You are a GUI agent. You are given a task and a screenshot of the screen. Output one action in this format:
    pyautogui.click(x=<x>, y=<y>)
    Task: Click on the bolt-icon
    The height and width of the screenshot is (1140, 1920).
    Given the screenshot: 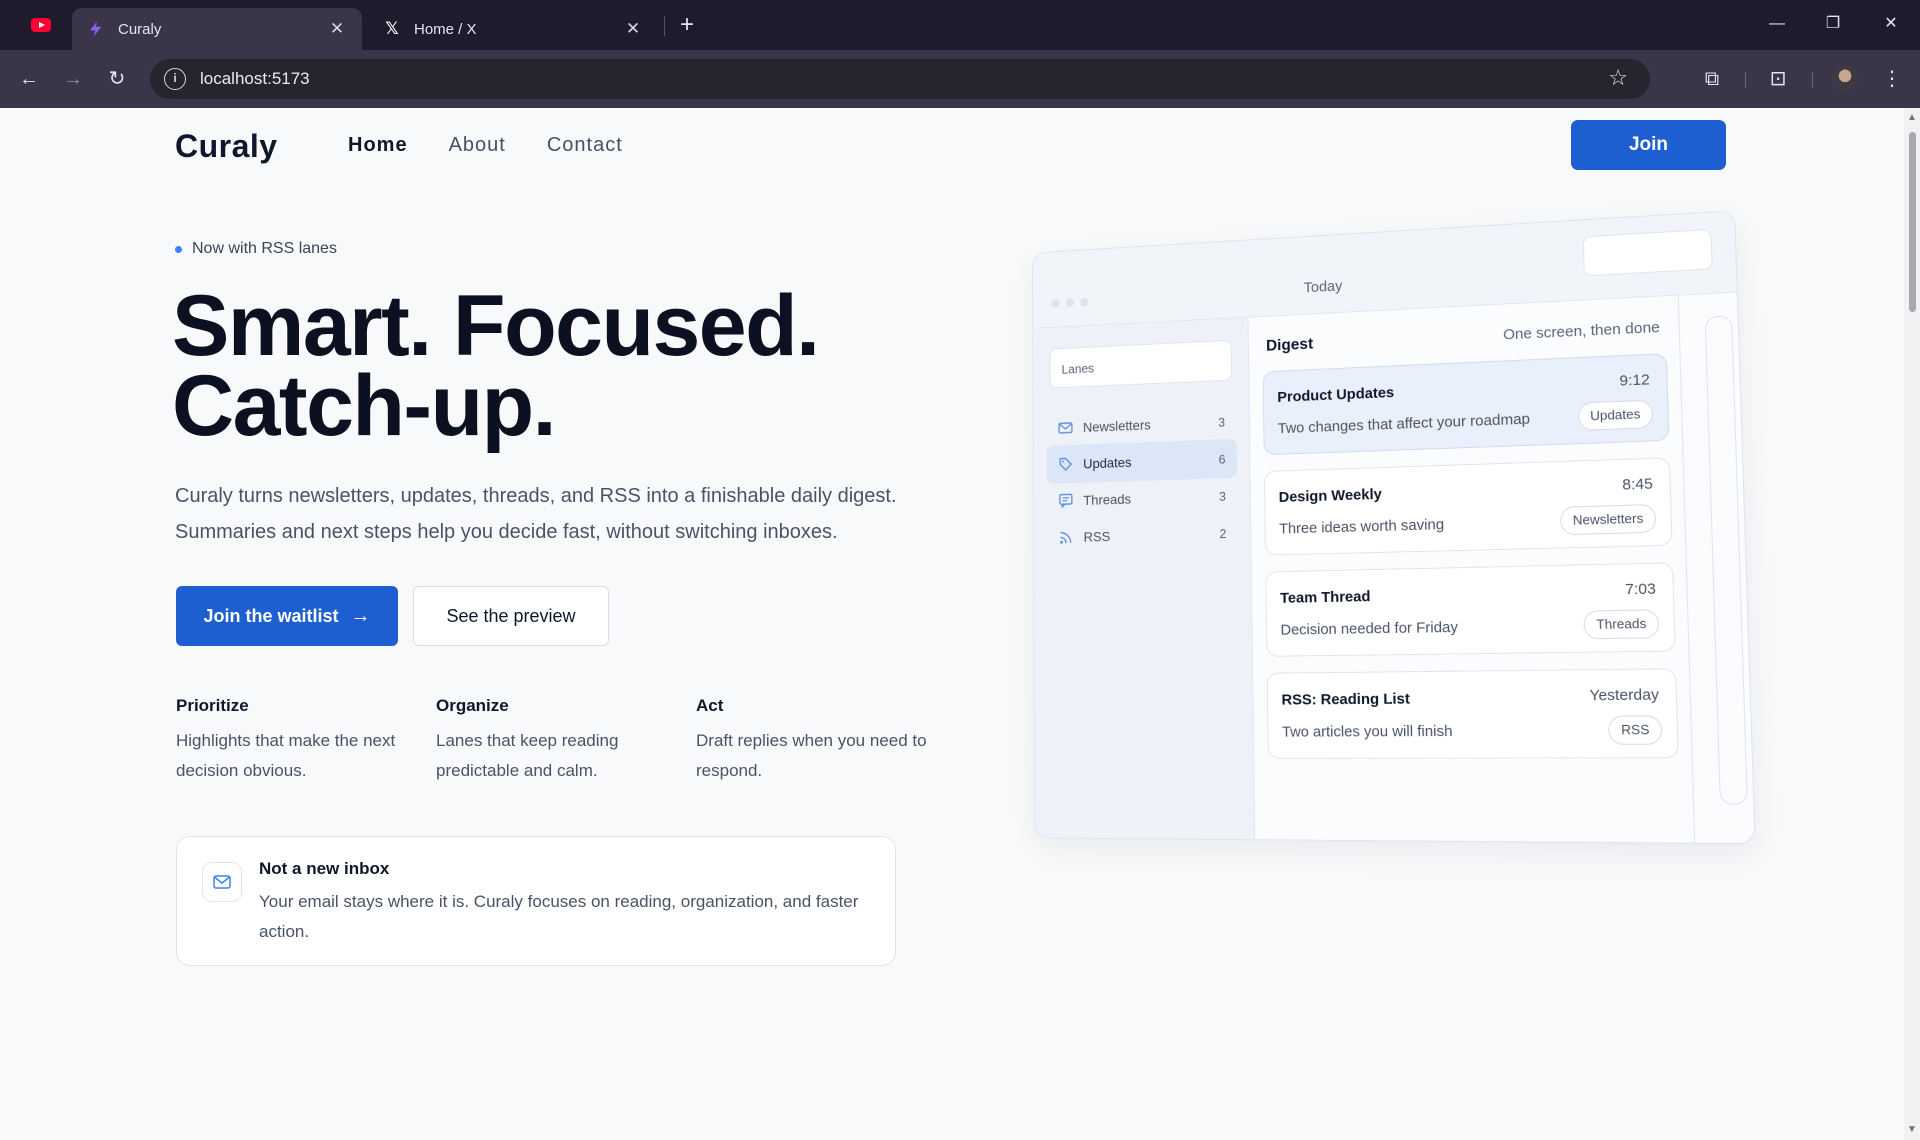 What is the action you would take?
    pyautogui.click(x=96, y=29)
    